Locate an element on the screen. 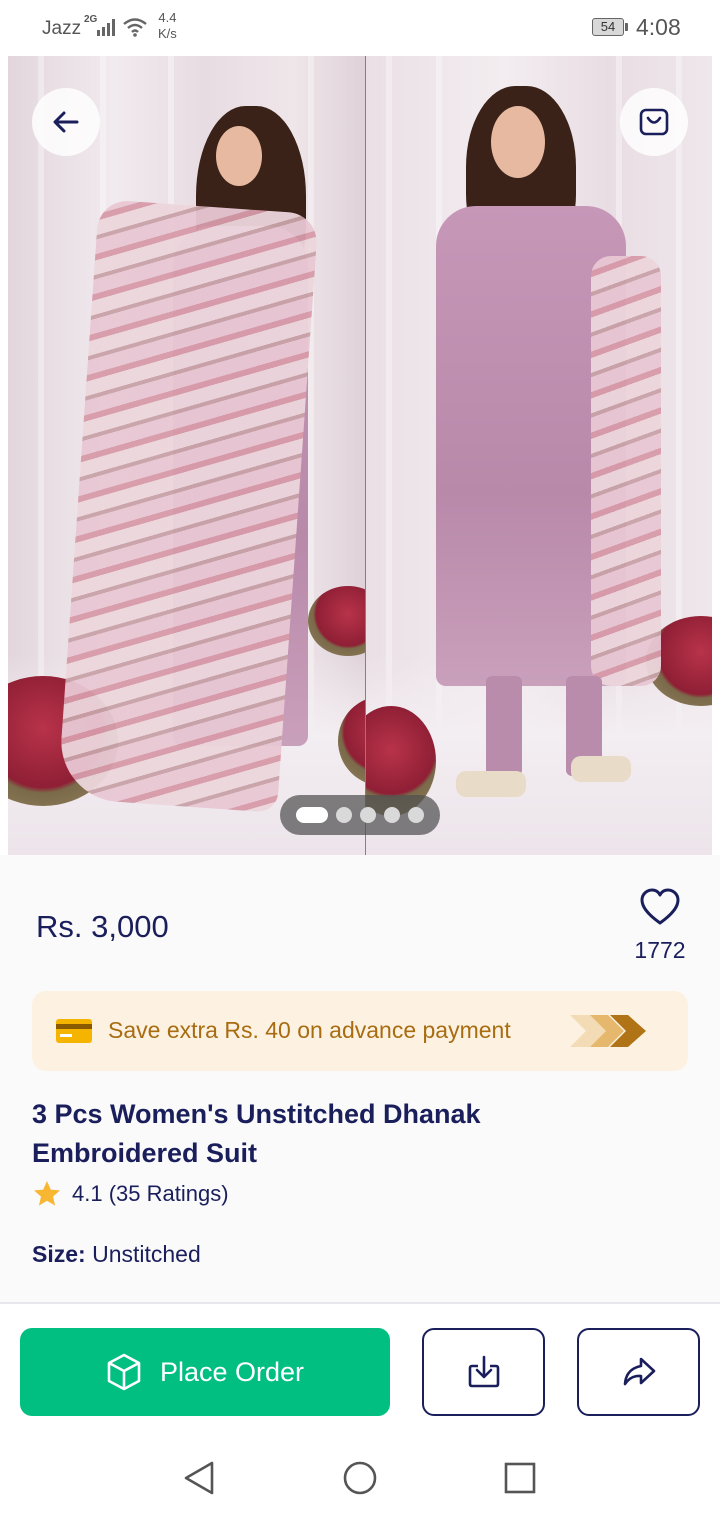 The width and height of the screenshot is (720, 1520). status-bar: Jazz 2G 4.4 K/s 54 4:08 is located at coordinates (360, 28).